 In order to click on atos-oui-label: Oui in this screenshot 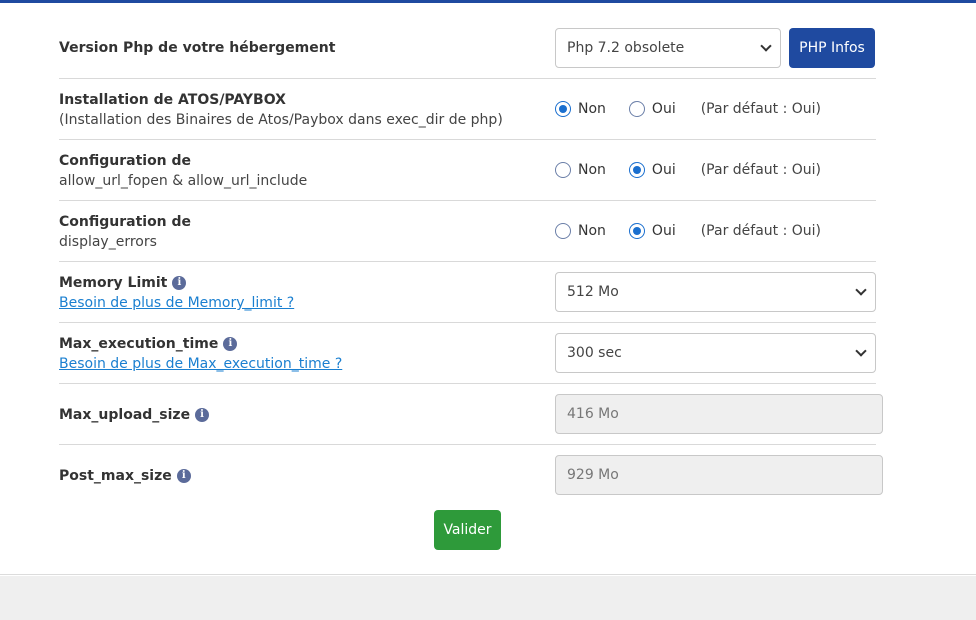, I will do `click(663, 109)`.